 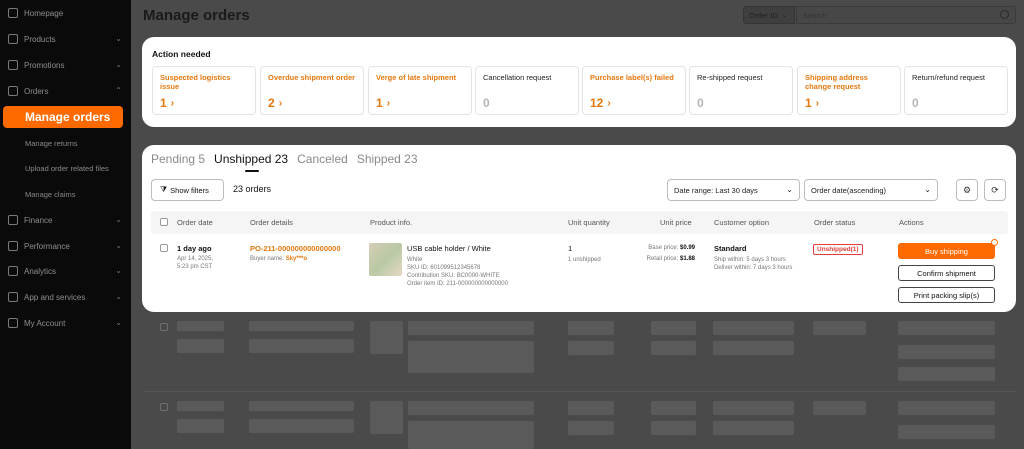 I want to click on sort-select: Order date(ascending) ⌄, so click(x=871, y=190).